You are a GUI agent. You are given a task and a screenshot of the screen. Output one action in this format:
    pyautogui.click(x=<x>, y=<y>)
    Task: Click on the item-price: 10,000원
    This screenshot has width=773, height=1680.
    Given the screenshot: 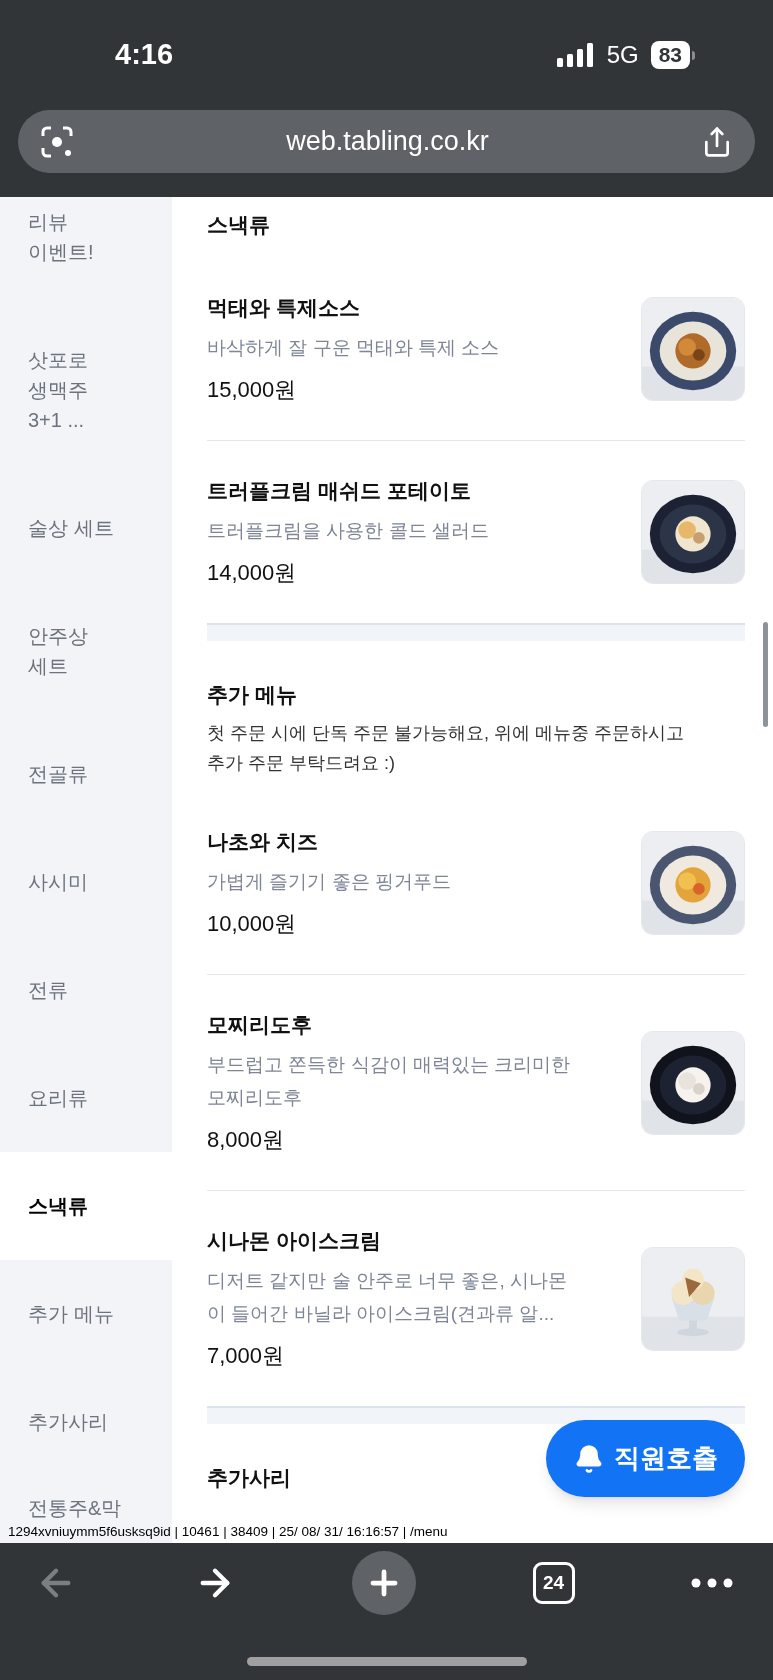 What is the action you would take?
    pyautogui.click(x=252, y=924)
    